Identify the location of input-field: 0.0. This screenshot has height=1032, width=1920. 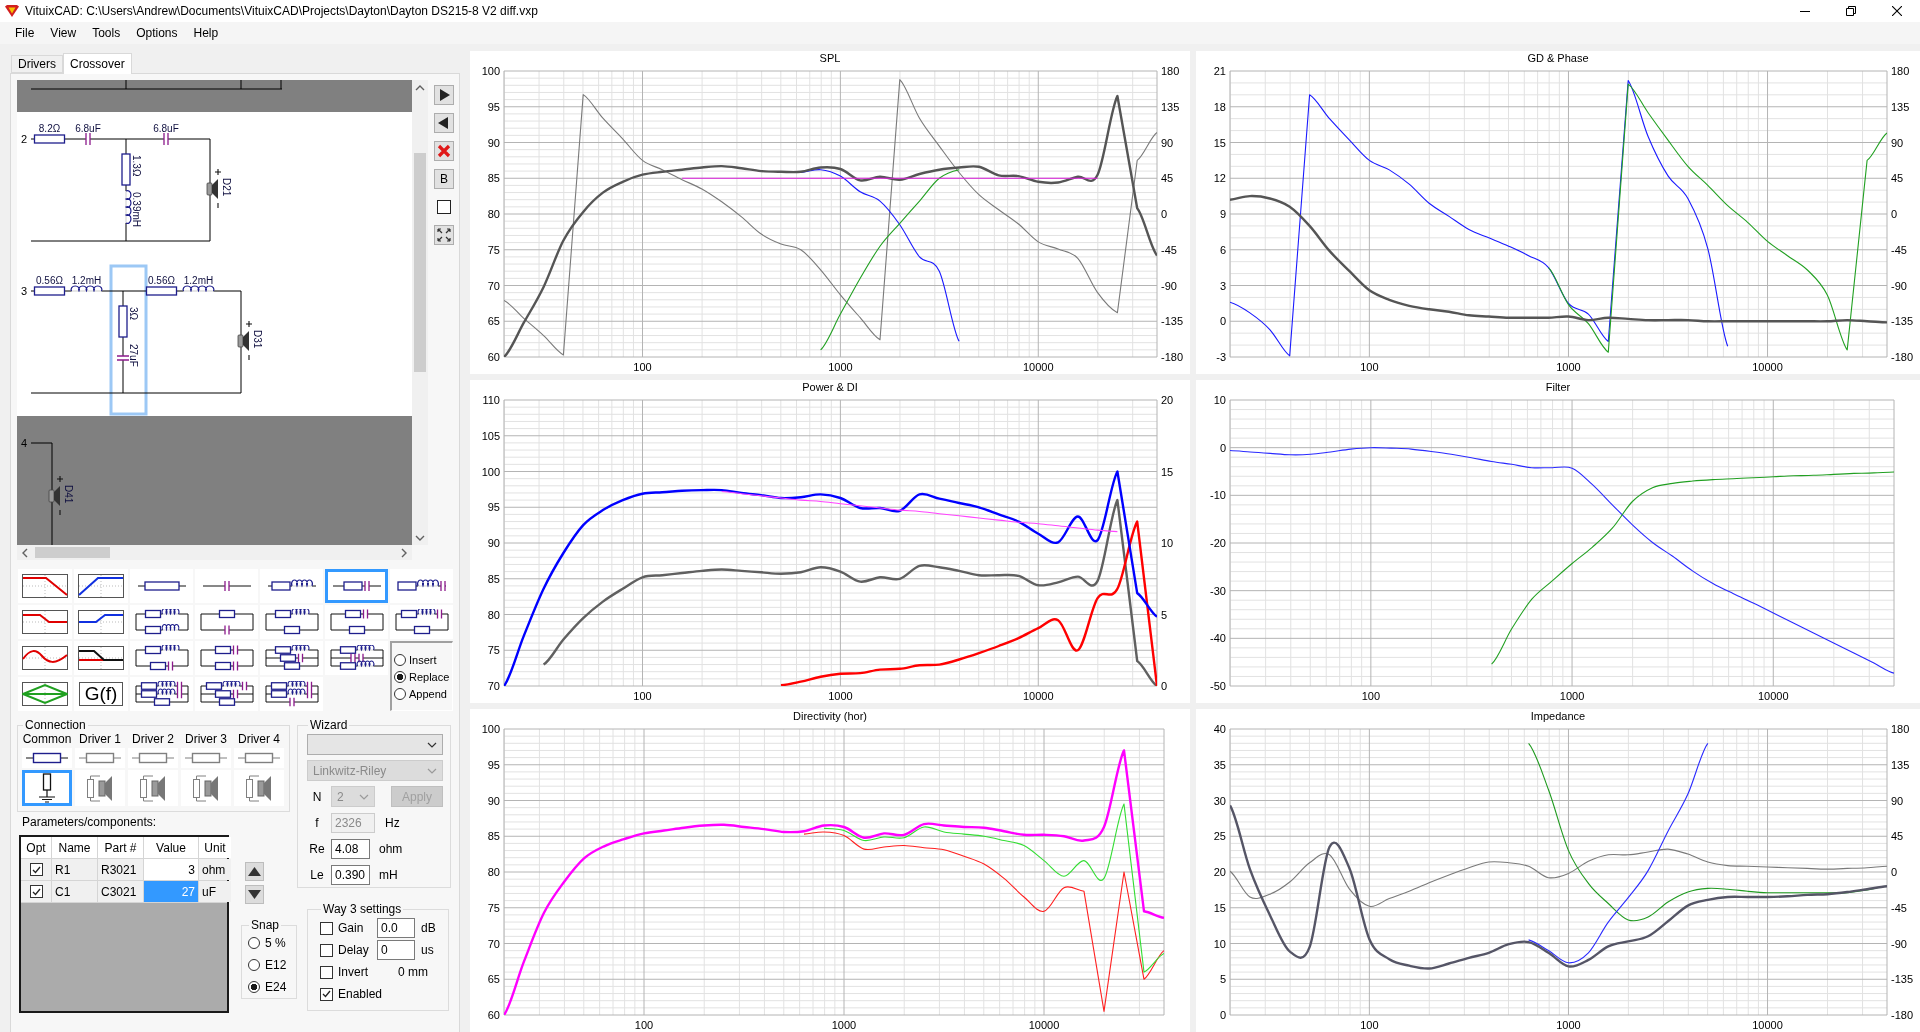
(396, 928).